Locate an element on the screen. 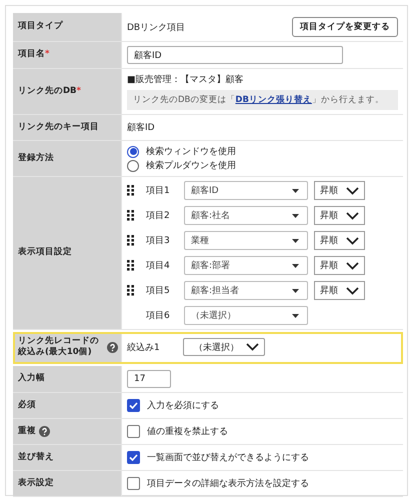 This screenshot has width=414, height=499. field-label: 並び替え is located at coordinates (36, 458).